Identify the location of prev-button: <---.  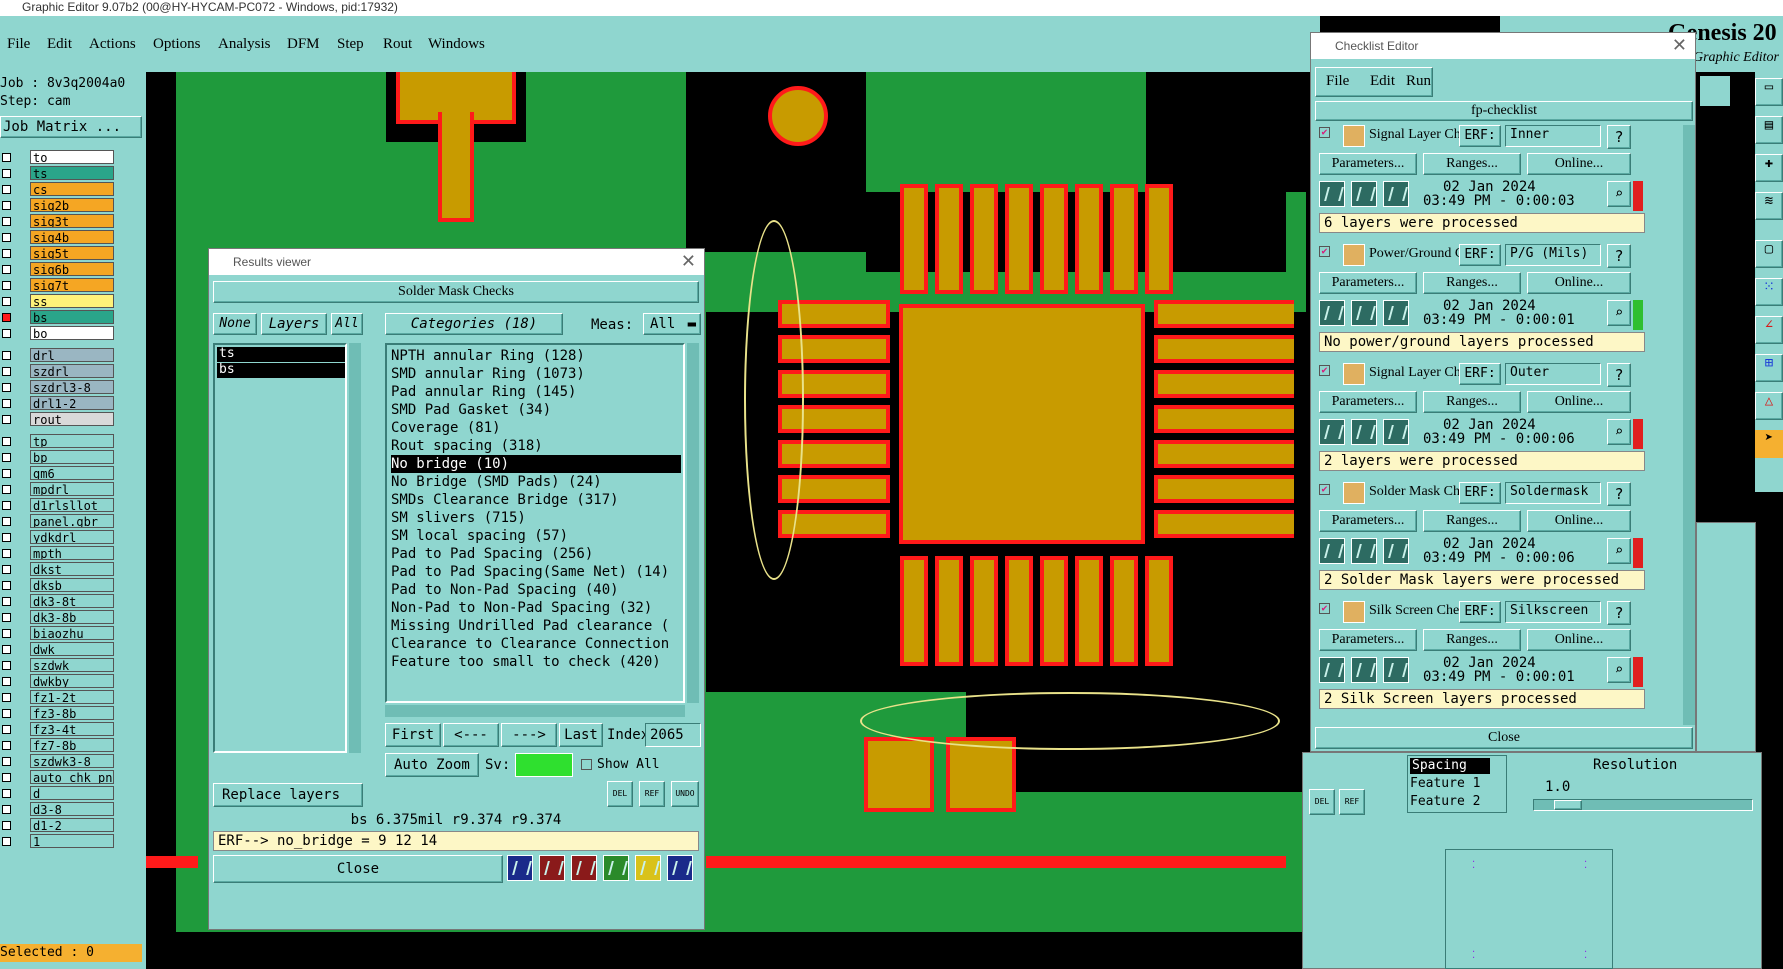
(471, 735).